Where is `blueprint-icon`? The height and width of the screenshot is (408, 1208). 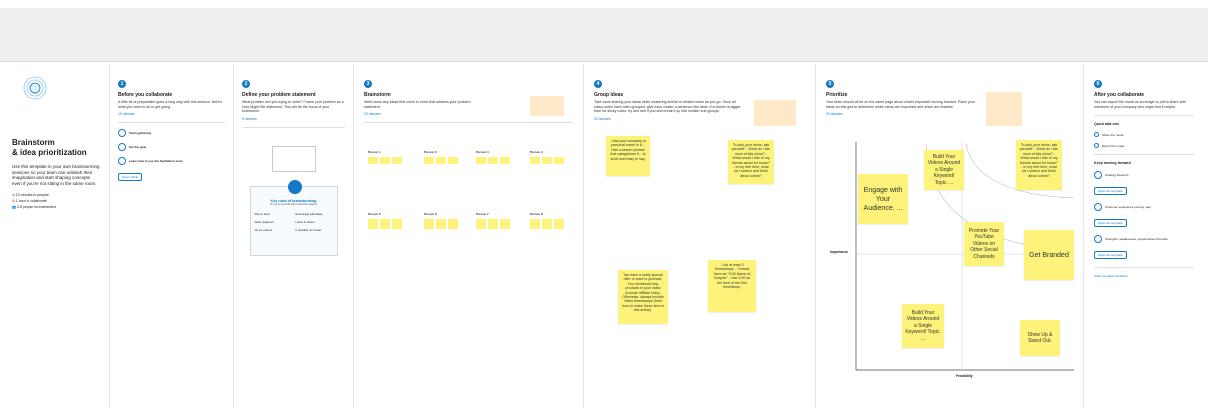 blueprint-icon is located at coordinates (1098, 175).